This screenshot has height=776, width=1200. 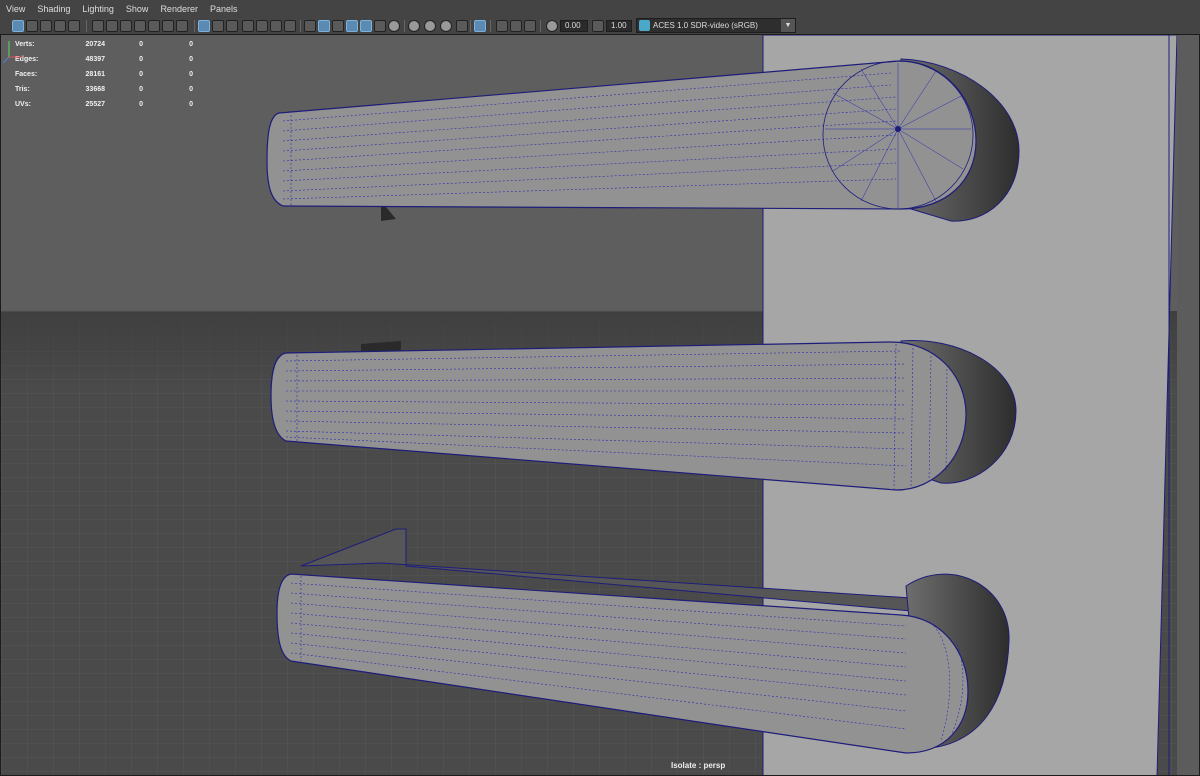 What do you see at coordinates (462, 26) in the screenshot?
I see `motion-blur-icon` at bounding box center [462, 26].